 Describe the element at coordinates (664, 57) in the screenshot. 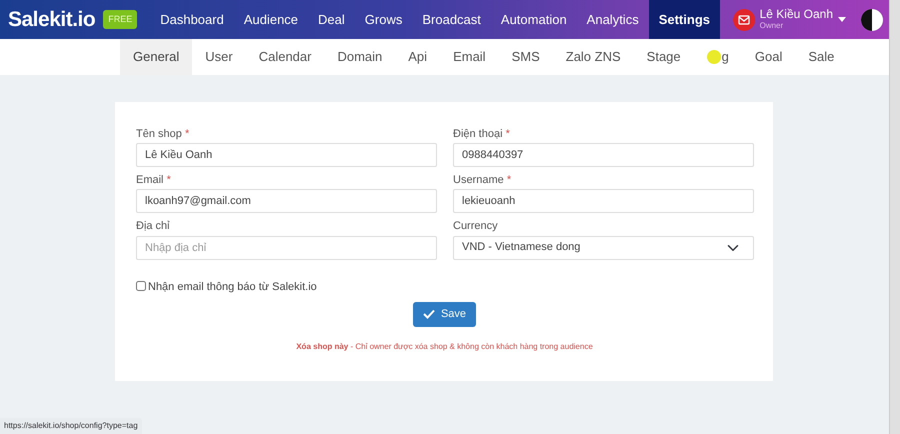

I see `settings-tab: Stage` at that location.